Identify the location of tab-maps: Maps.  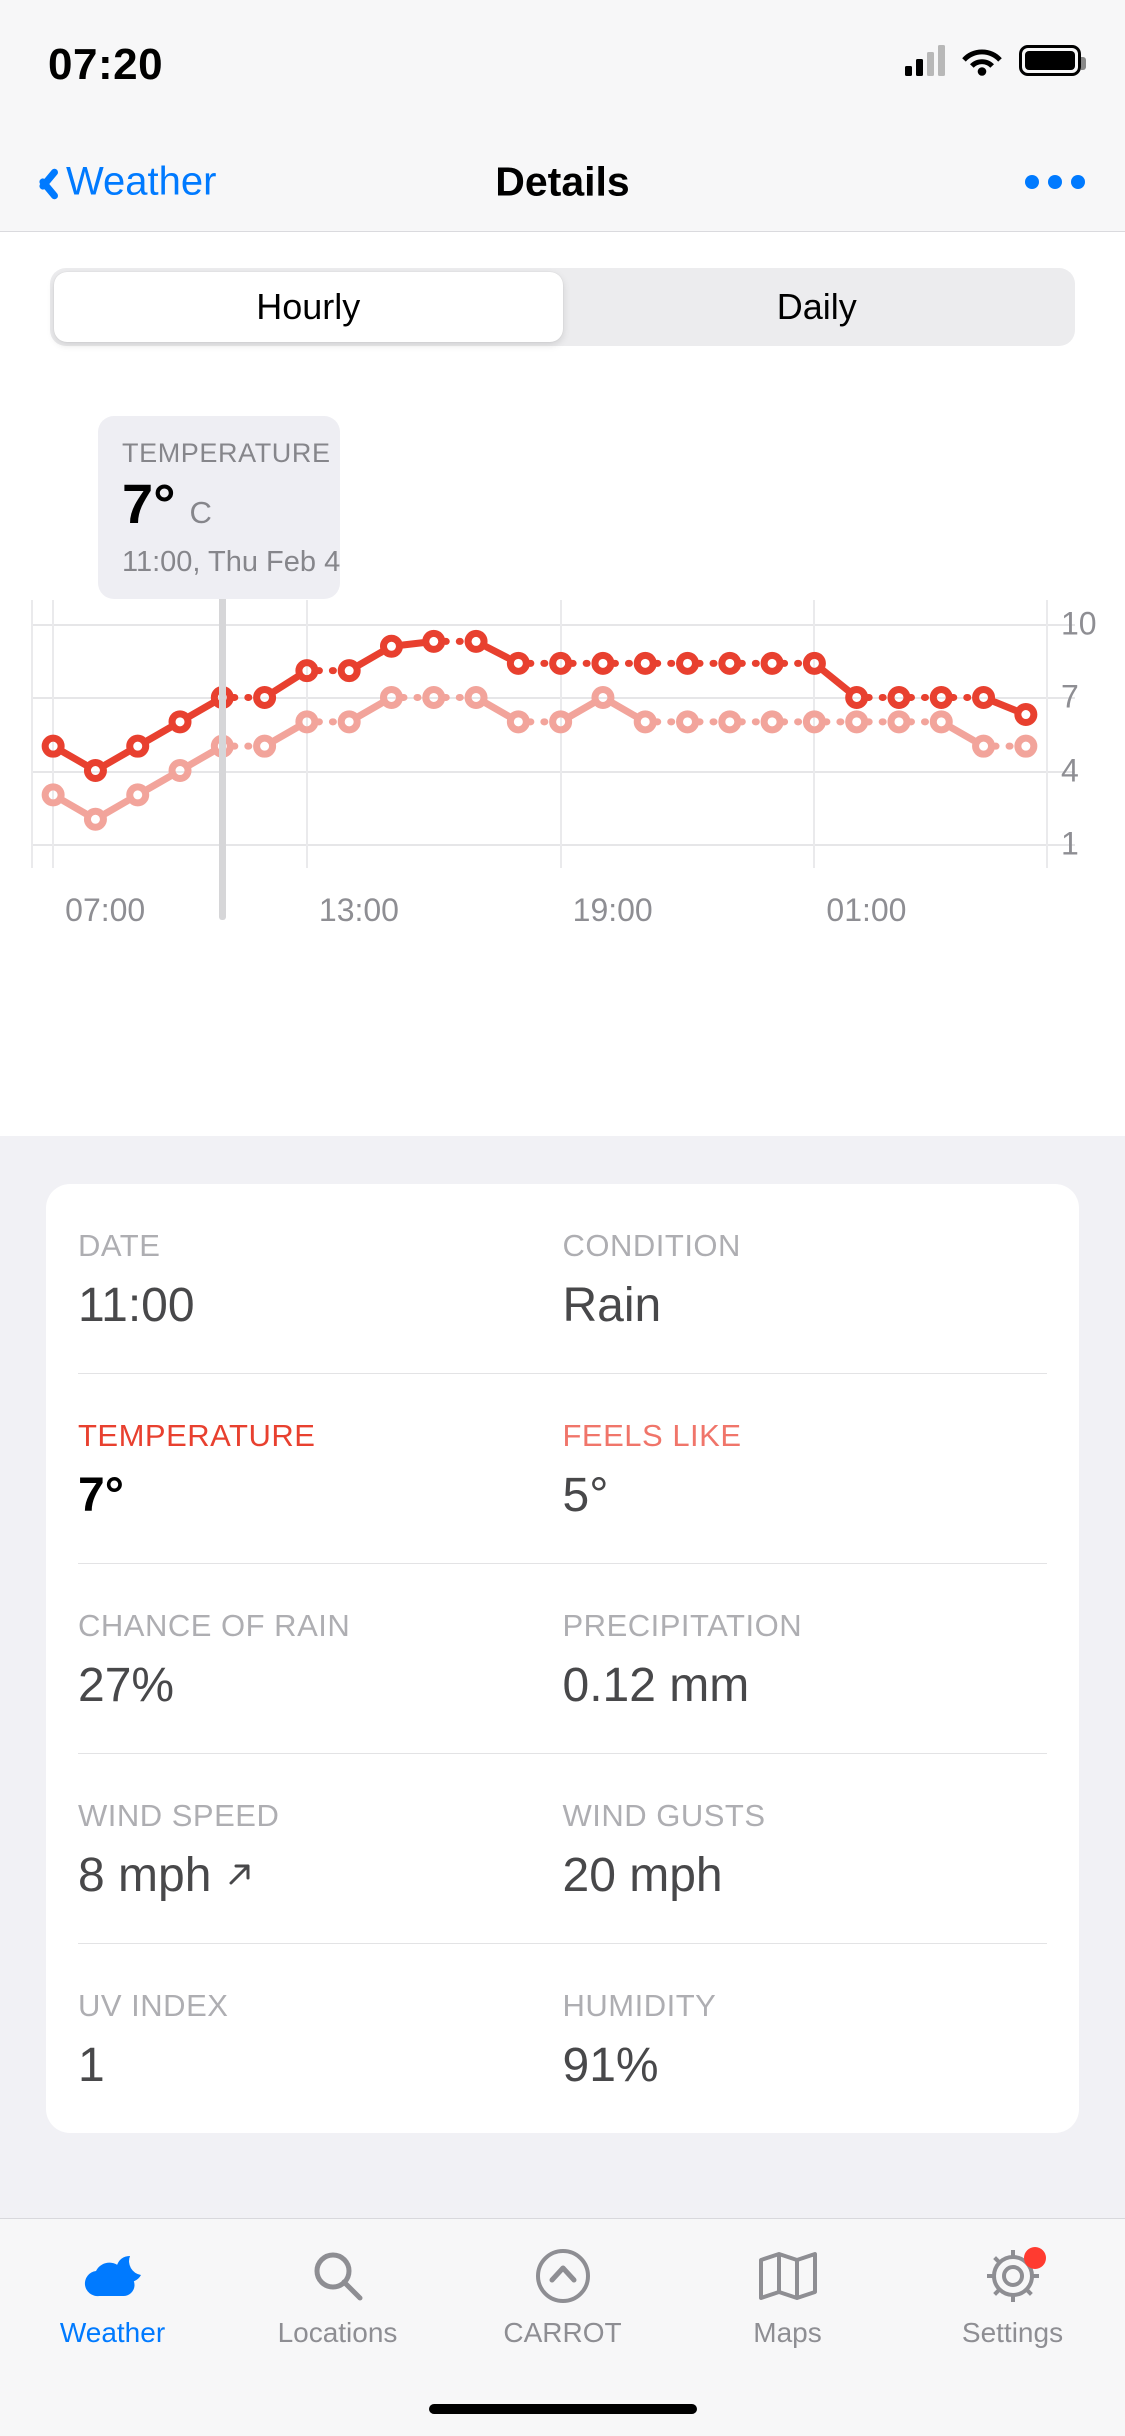
(787, 2297).